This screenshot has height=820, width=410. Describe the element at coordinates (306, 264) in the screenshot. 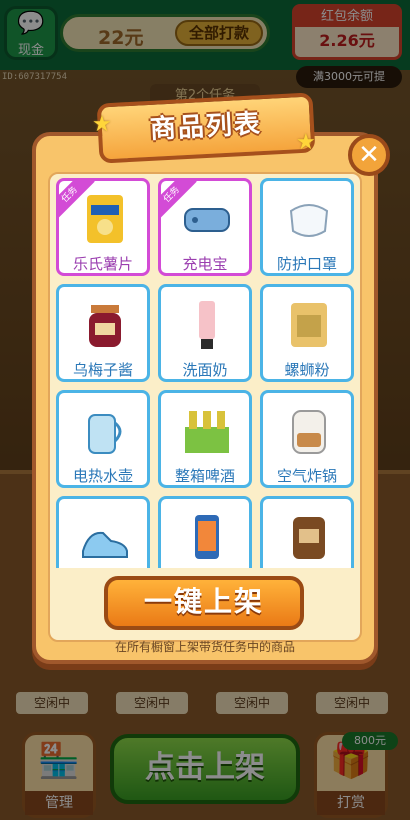

I see `product-label: 防护口罩` at that location.